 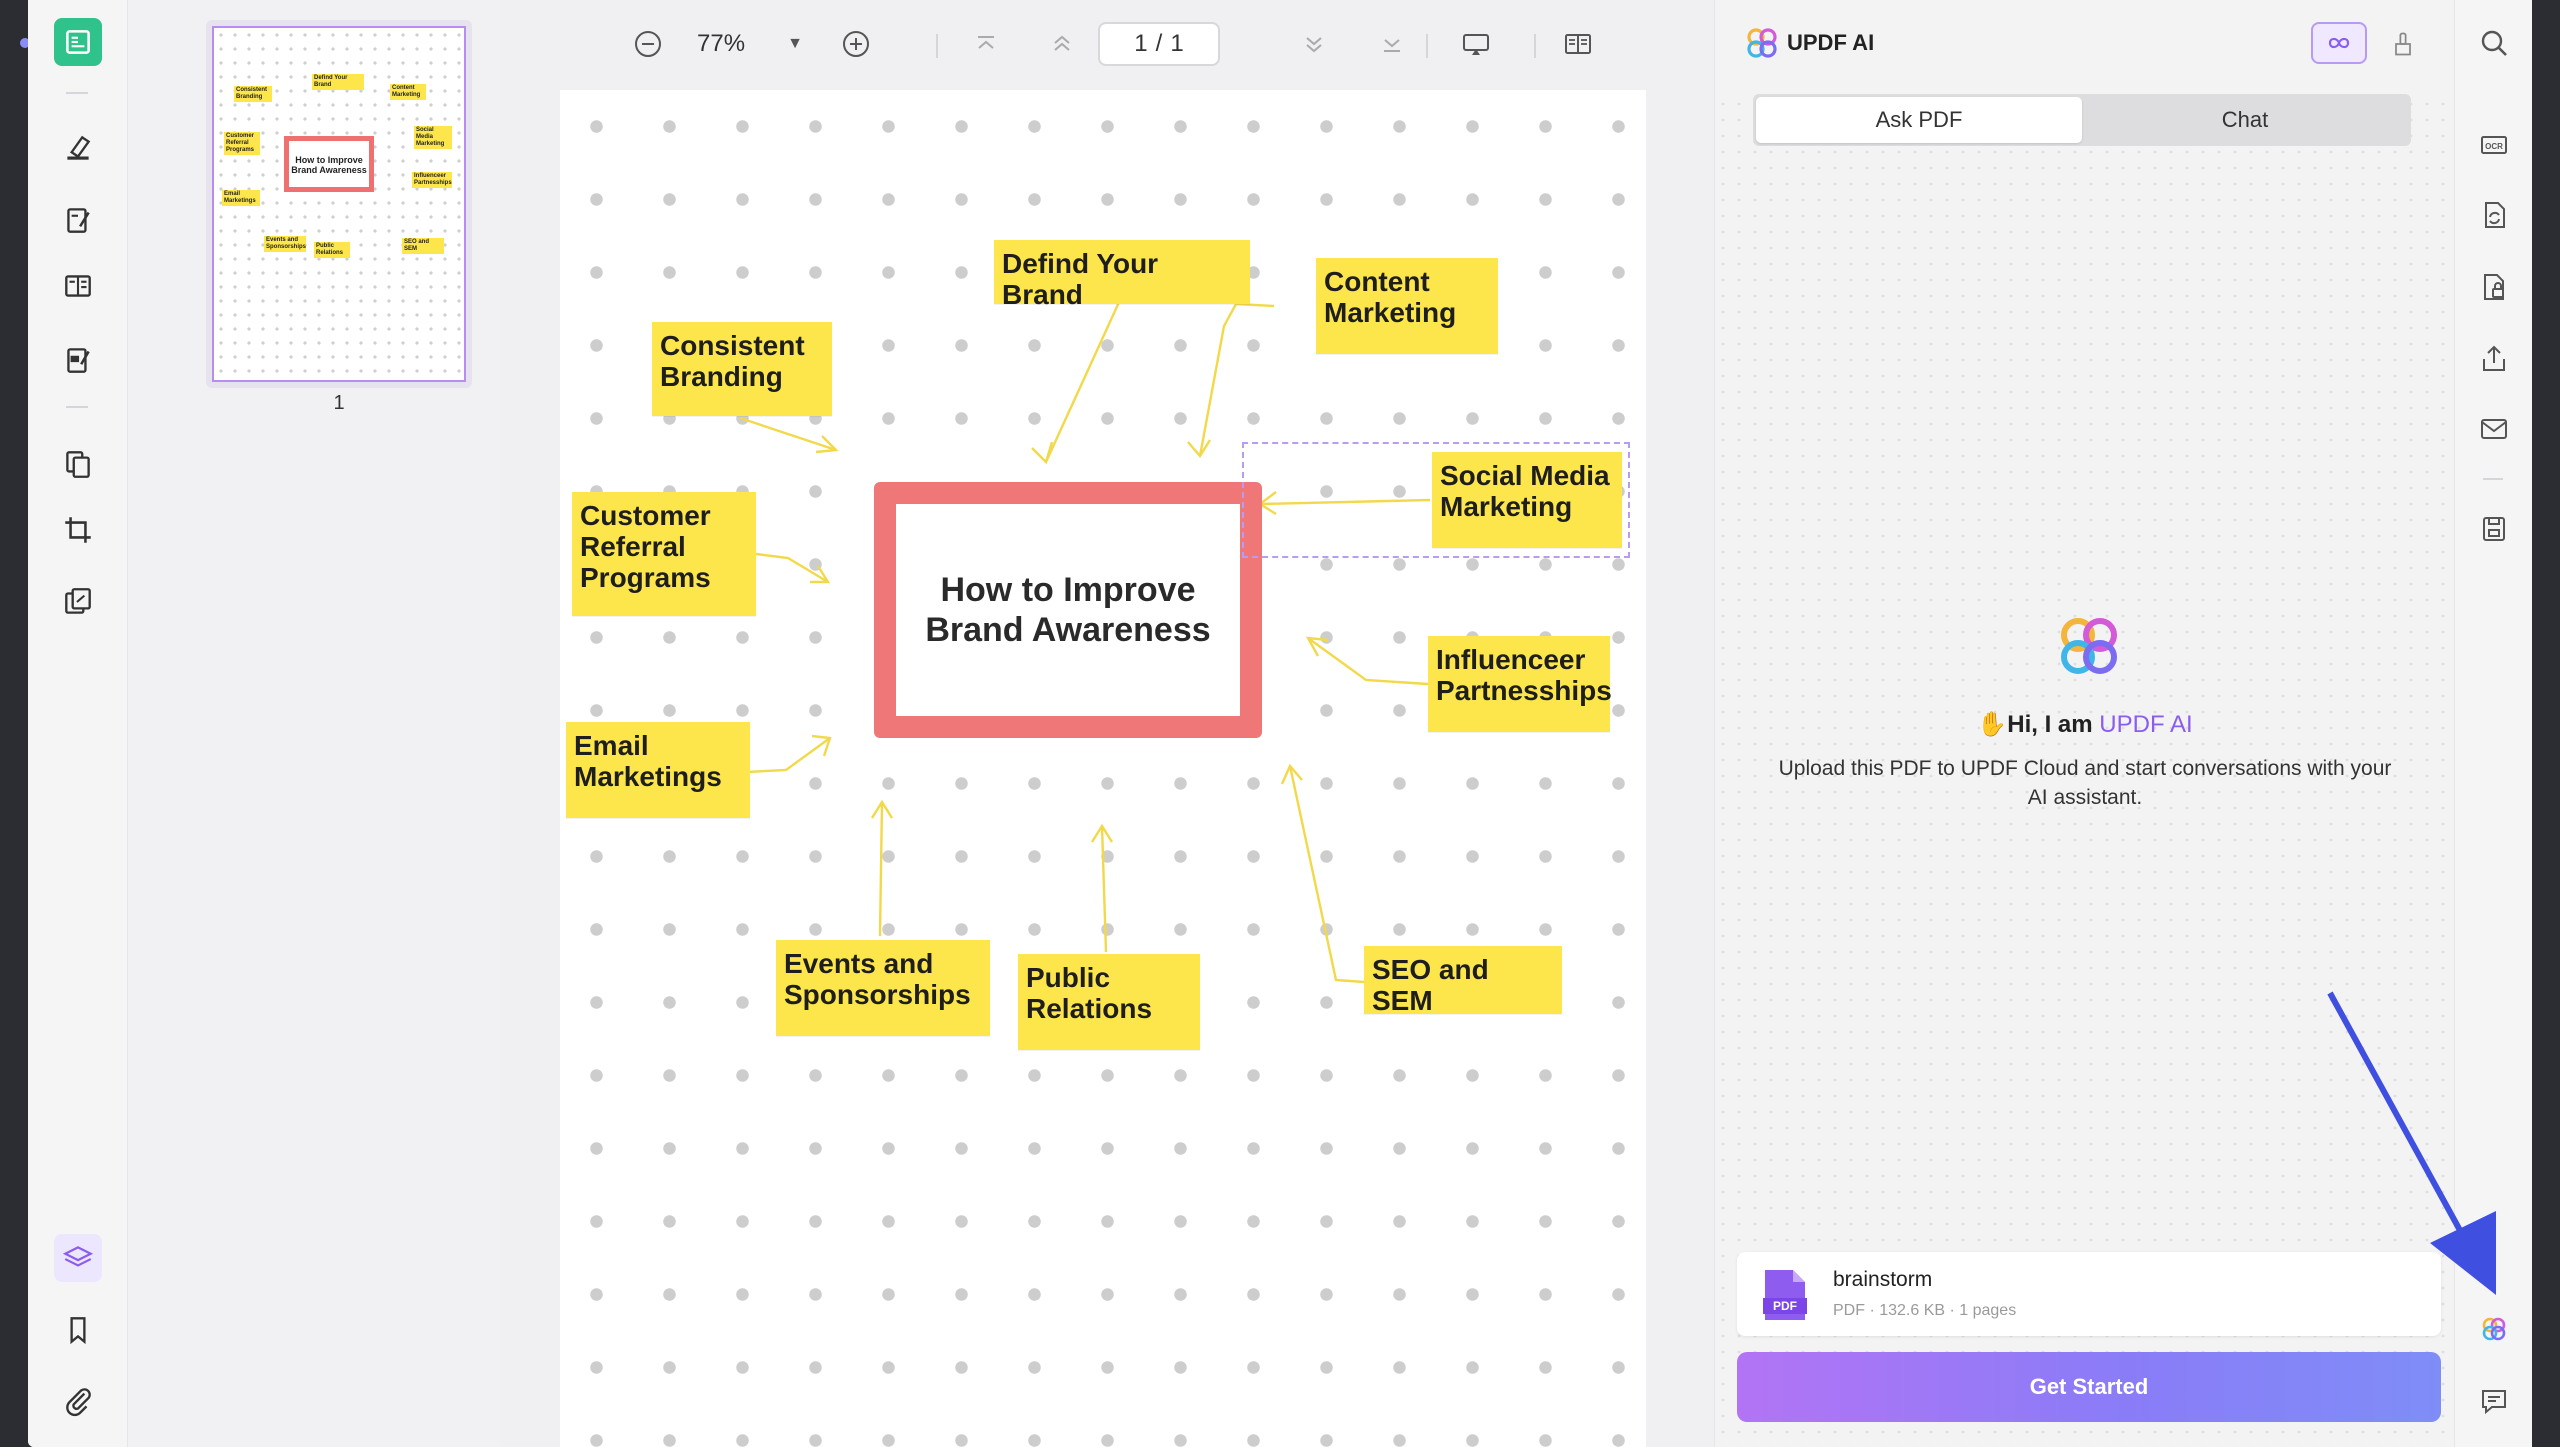 I want to click on current-page: 1, so click(x=1141, y=43).